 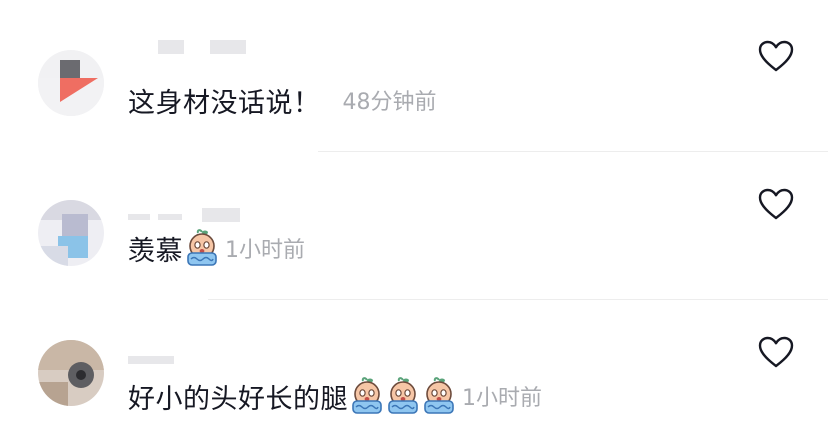 I want to click on comment-text: 羡慕, so click(x=155, y=251).